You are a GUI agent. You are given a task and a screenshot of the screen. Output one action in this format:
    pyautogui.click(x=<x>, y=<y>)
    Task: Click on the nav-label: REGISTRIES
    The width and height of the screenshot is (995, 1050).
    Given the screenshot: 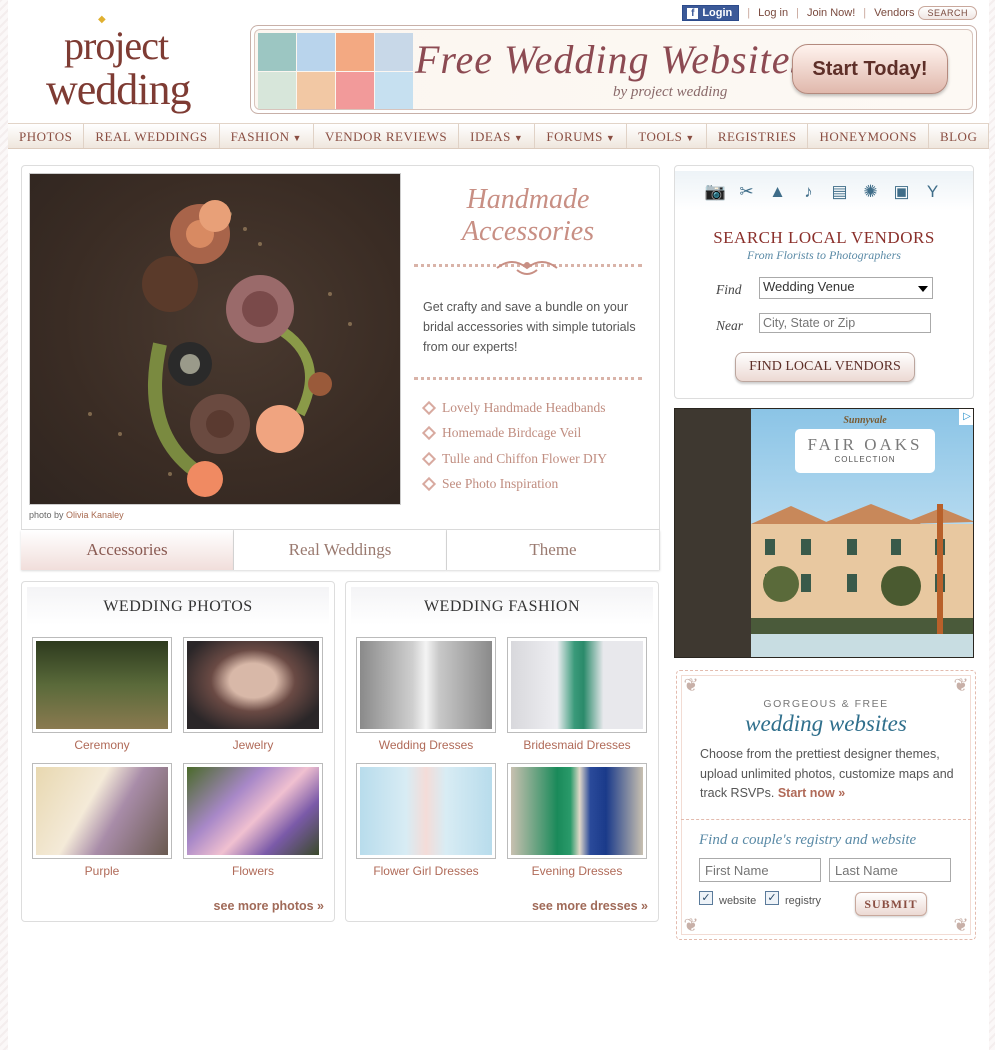 What is the action you would take?
    pyautogui.click(x=757, y=136)
    